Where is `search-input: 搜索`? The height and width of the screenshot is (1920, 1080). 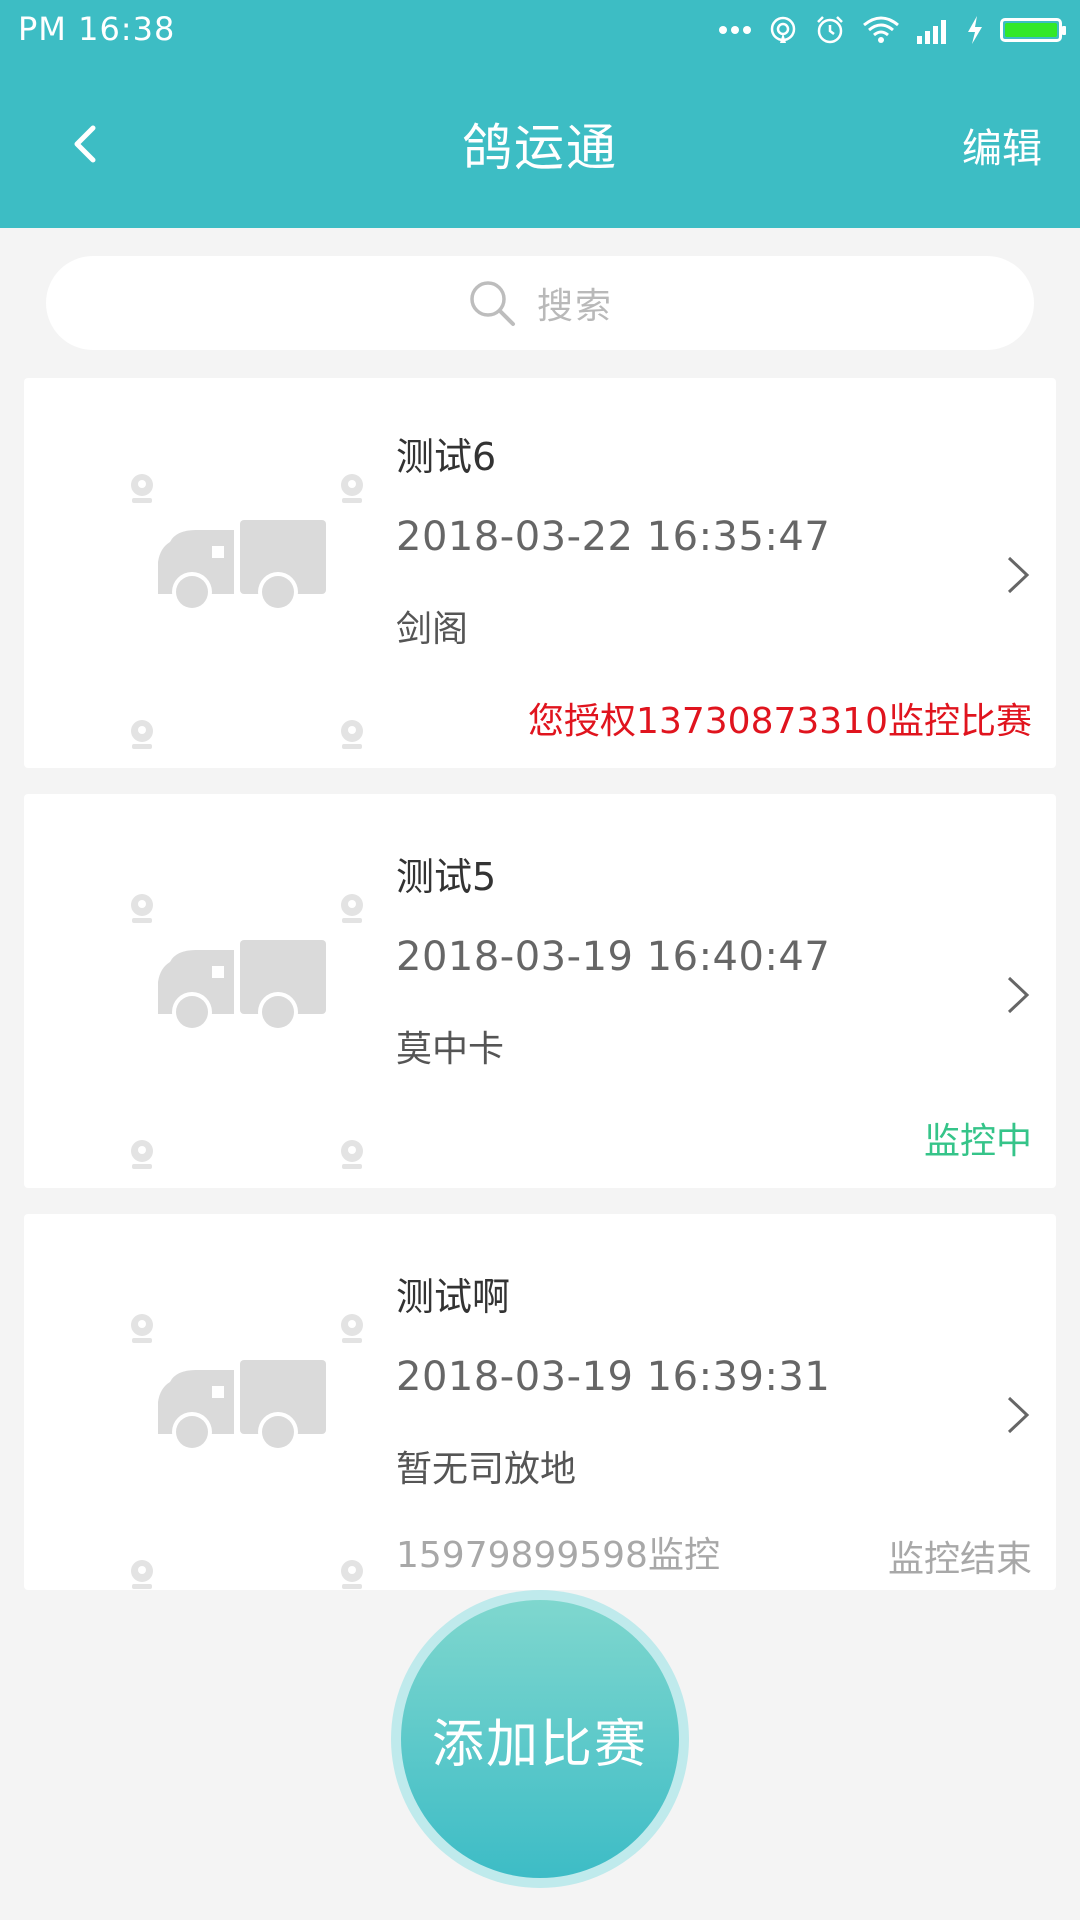 search-input: 搜索 is located at coordinates (540, 303).